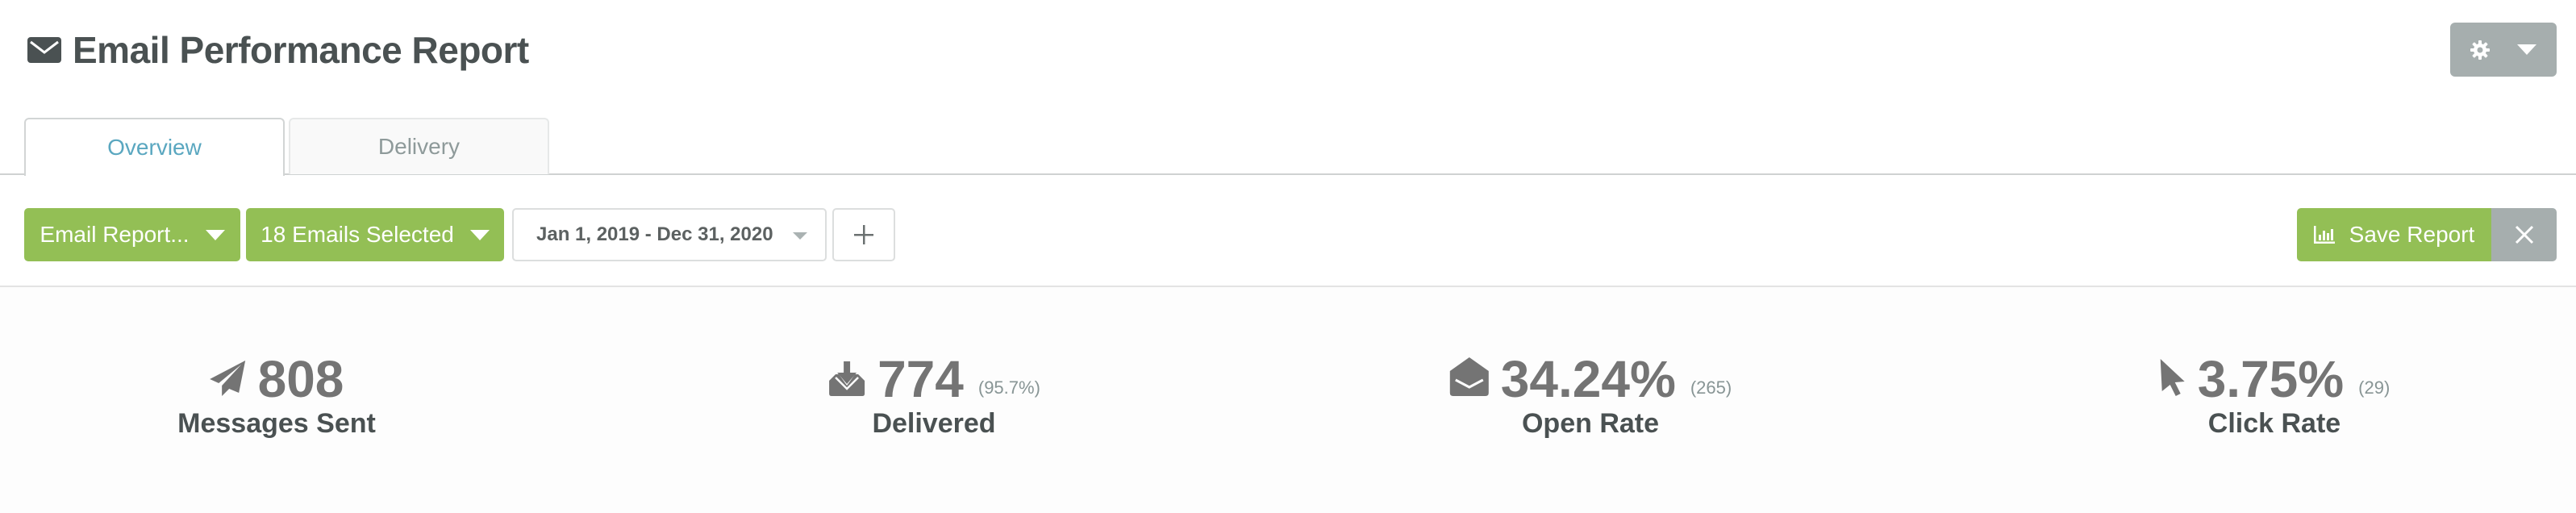 The width and height of the screenshot is (2576, 513). What do you see at coordinates (654, 234) in the screenshot?
I see `date-range-value: Jan 1, 2019 - Dec 31, 2020` at bounding box center [654, 234].